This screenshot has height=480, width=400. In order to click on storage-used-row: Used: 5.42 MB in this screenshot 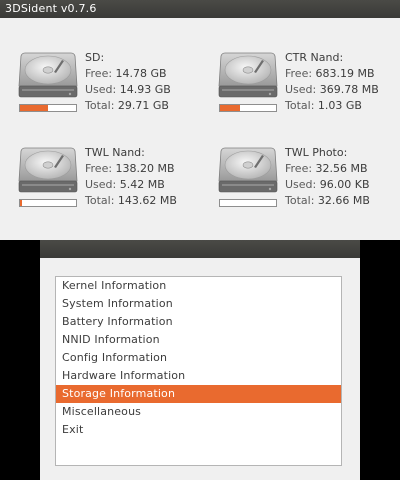, I will do `click(131, 185)`.